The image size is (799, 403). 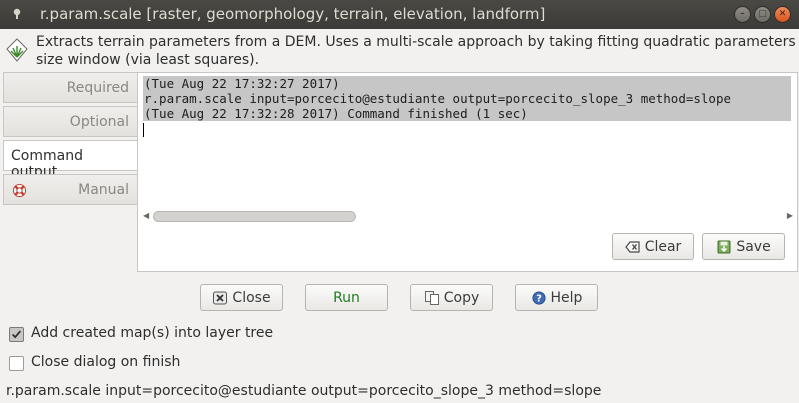 I want to click on horizontal-scrollbar: ◀ ▶, so click(x=468, y=217).